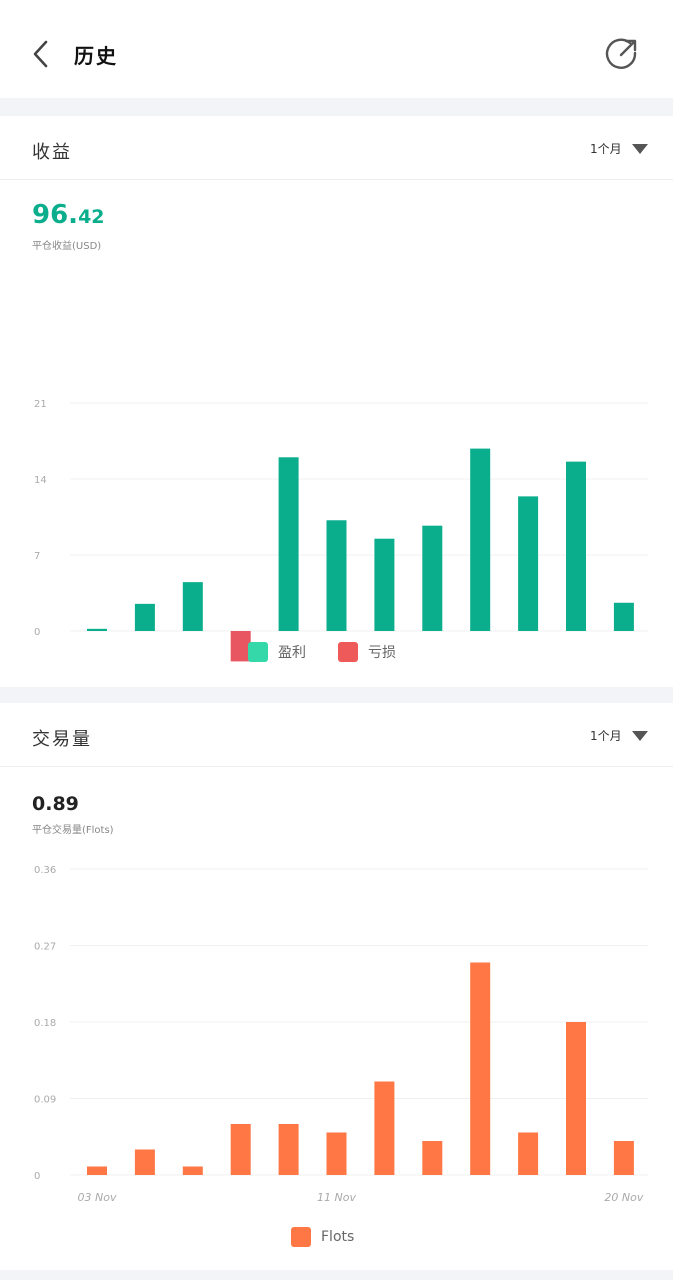 The height and width of the screenshot is (1280, 673). What do you see at coordinates (40, 404) in the screenshot?
I see `y-tick-label: 21` at bounding box center [40, 404].